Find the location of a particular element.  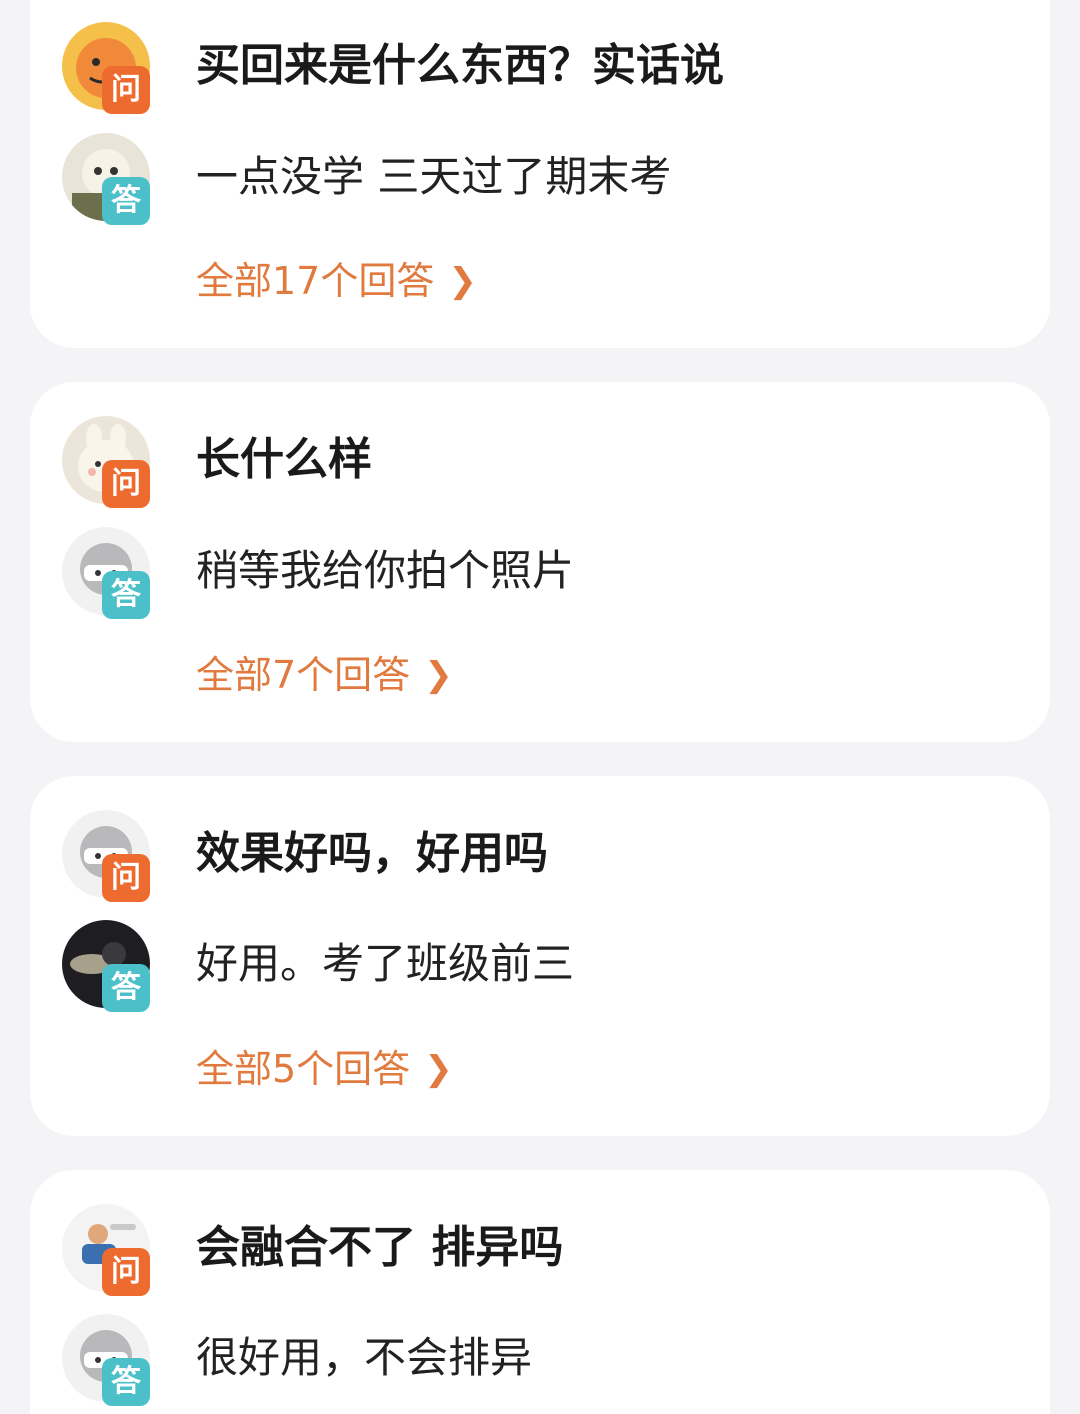

answer-row: 答 很好用，不会排异 is located at coordinates (537, 1360).